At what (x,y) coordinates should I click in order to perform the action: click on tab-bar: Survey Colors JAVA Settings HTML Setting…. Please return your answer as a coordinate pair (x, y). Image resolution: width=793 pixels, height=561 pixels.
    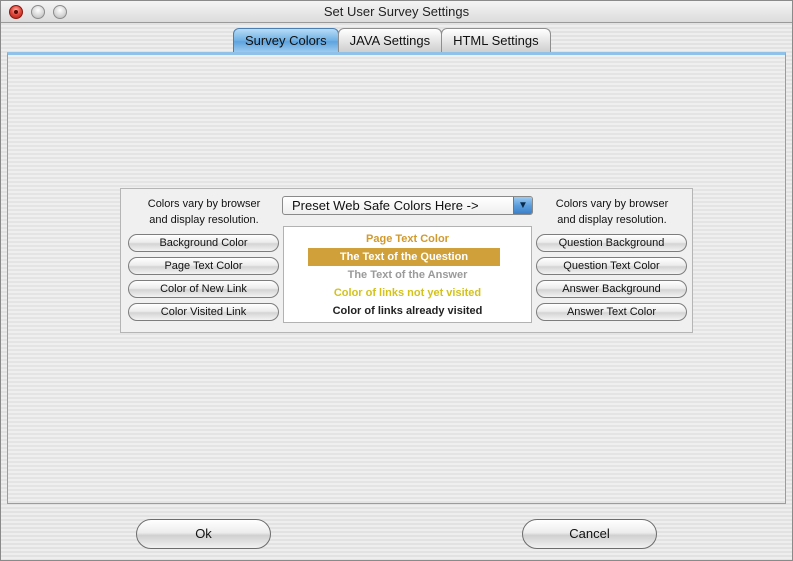
    Looking at the image, I should click on (392, 40).